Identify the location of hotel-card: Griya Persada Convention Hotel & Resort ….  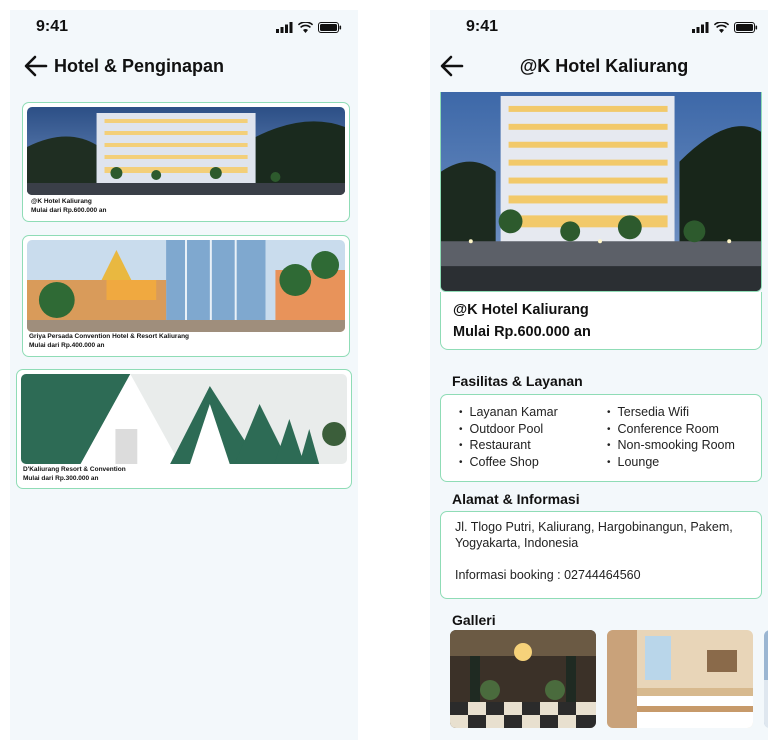
(186, 296).